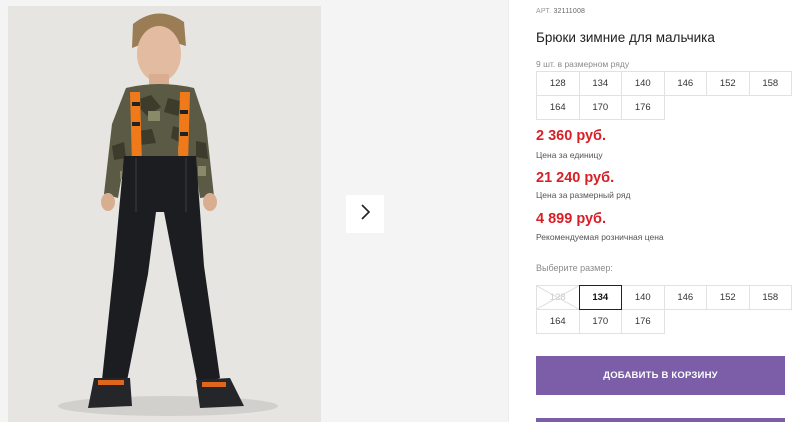 The width and height of the screenshot is (800, 422). What do you see at coordinates (558, 107) in the screenshot?
I see `pack-size-cell: 164` at bounding box center [558, 107].